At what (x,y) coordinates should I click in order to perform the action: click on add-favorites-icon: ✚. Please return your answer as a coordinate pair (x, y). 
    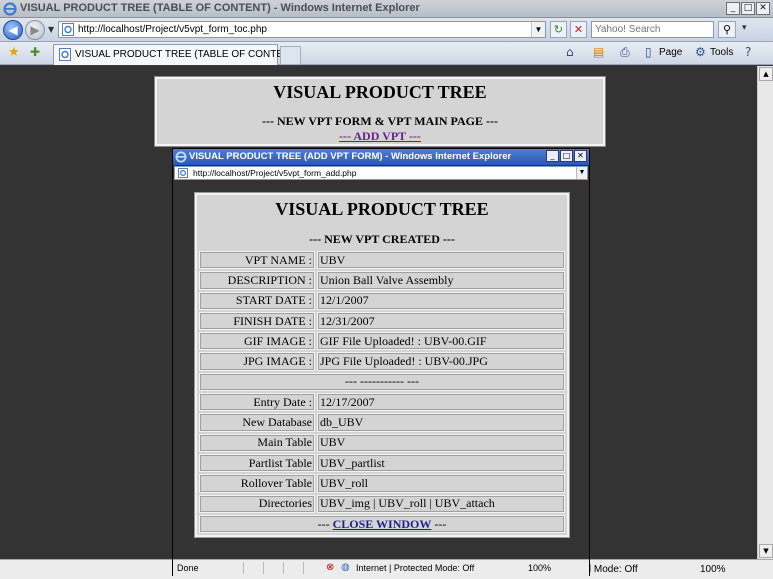
    Looking at the image, I should click on (35, 52).